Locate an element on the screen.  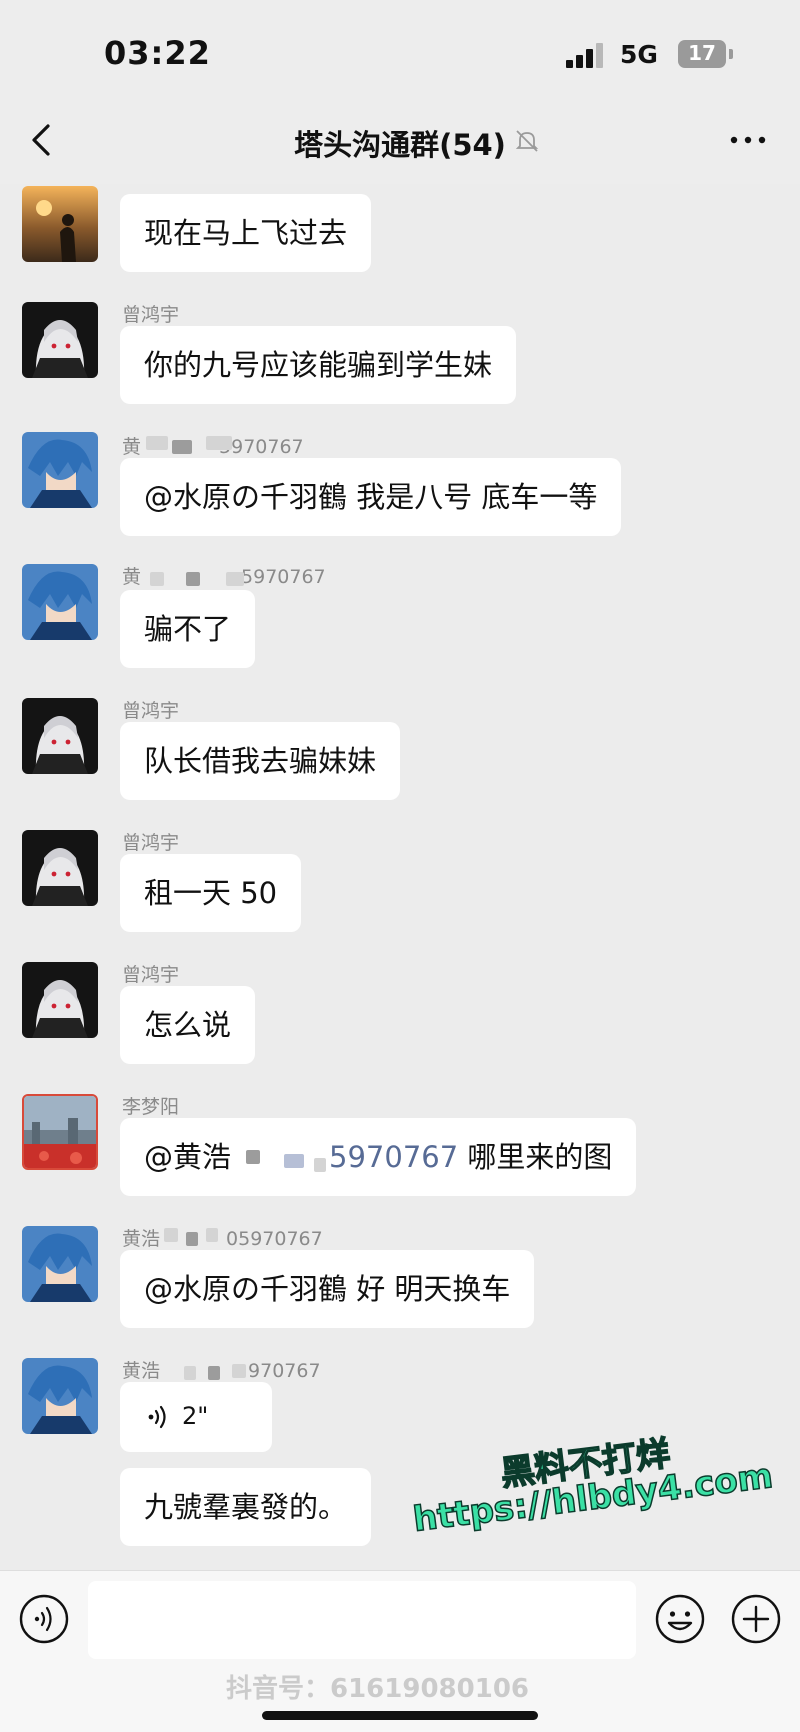
message-bubble: 怎么说 is located at coordinates (188, 1025).